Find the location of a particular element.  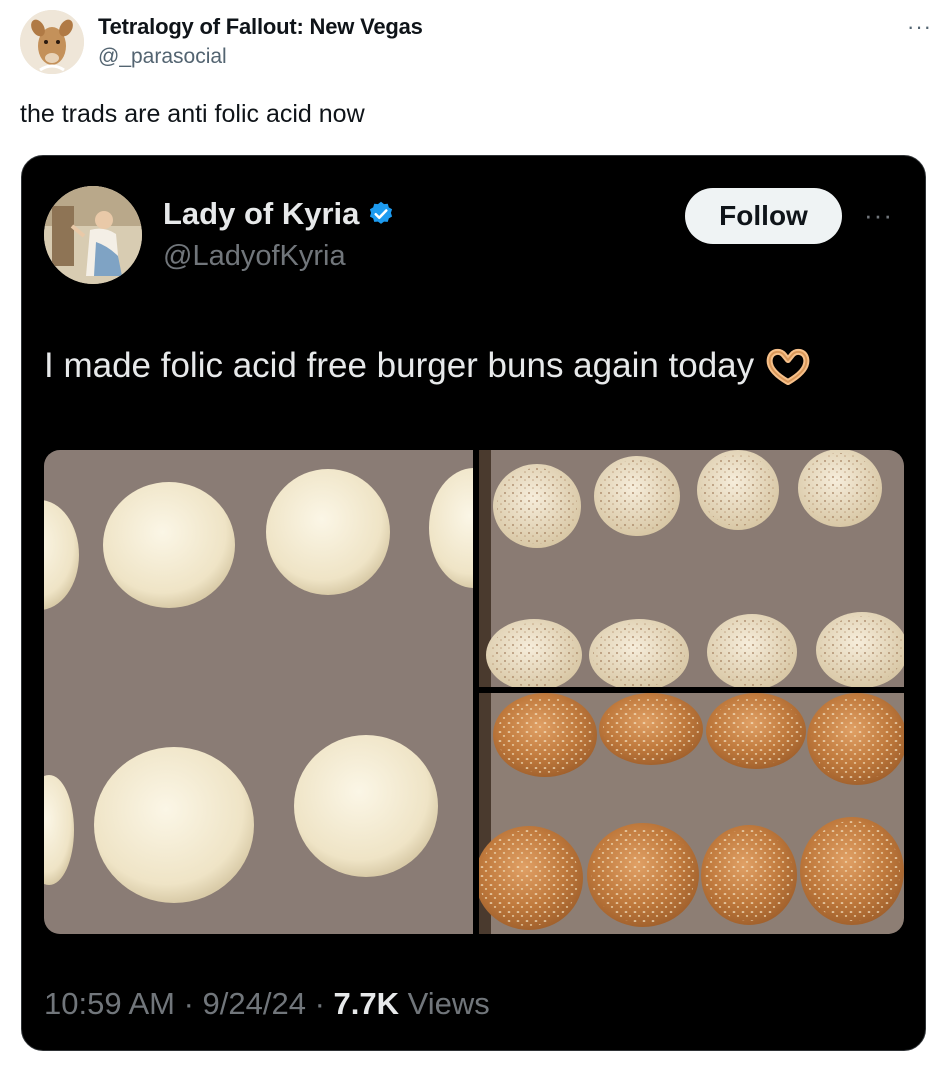

photo-seeded-dough is located at coordinates (691, 568).